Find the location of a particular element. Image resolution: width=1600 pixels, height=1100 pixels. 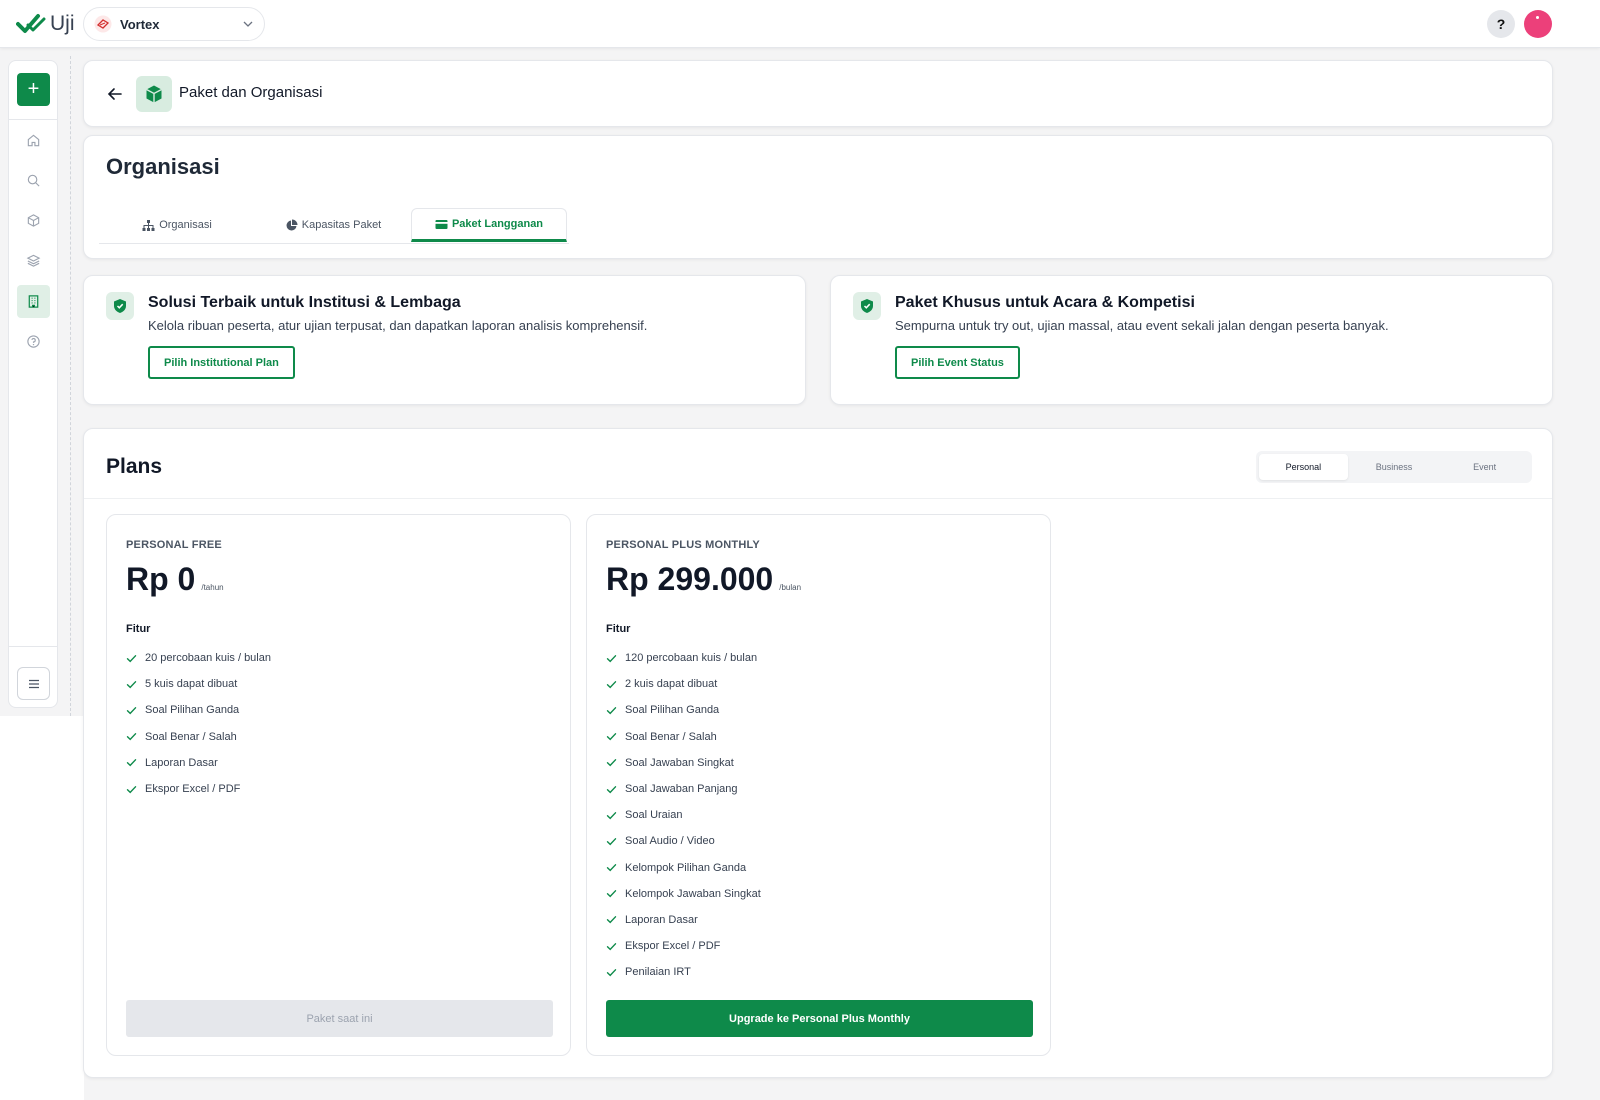

feature-label: Soal Pilihan Ganda is located at coordinates (672, 710).